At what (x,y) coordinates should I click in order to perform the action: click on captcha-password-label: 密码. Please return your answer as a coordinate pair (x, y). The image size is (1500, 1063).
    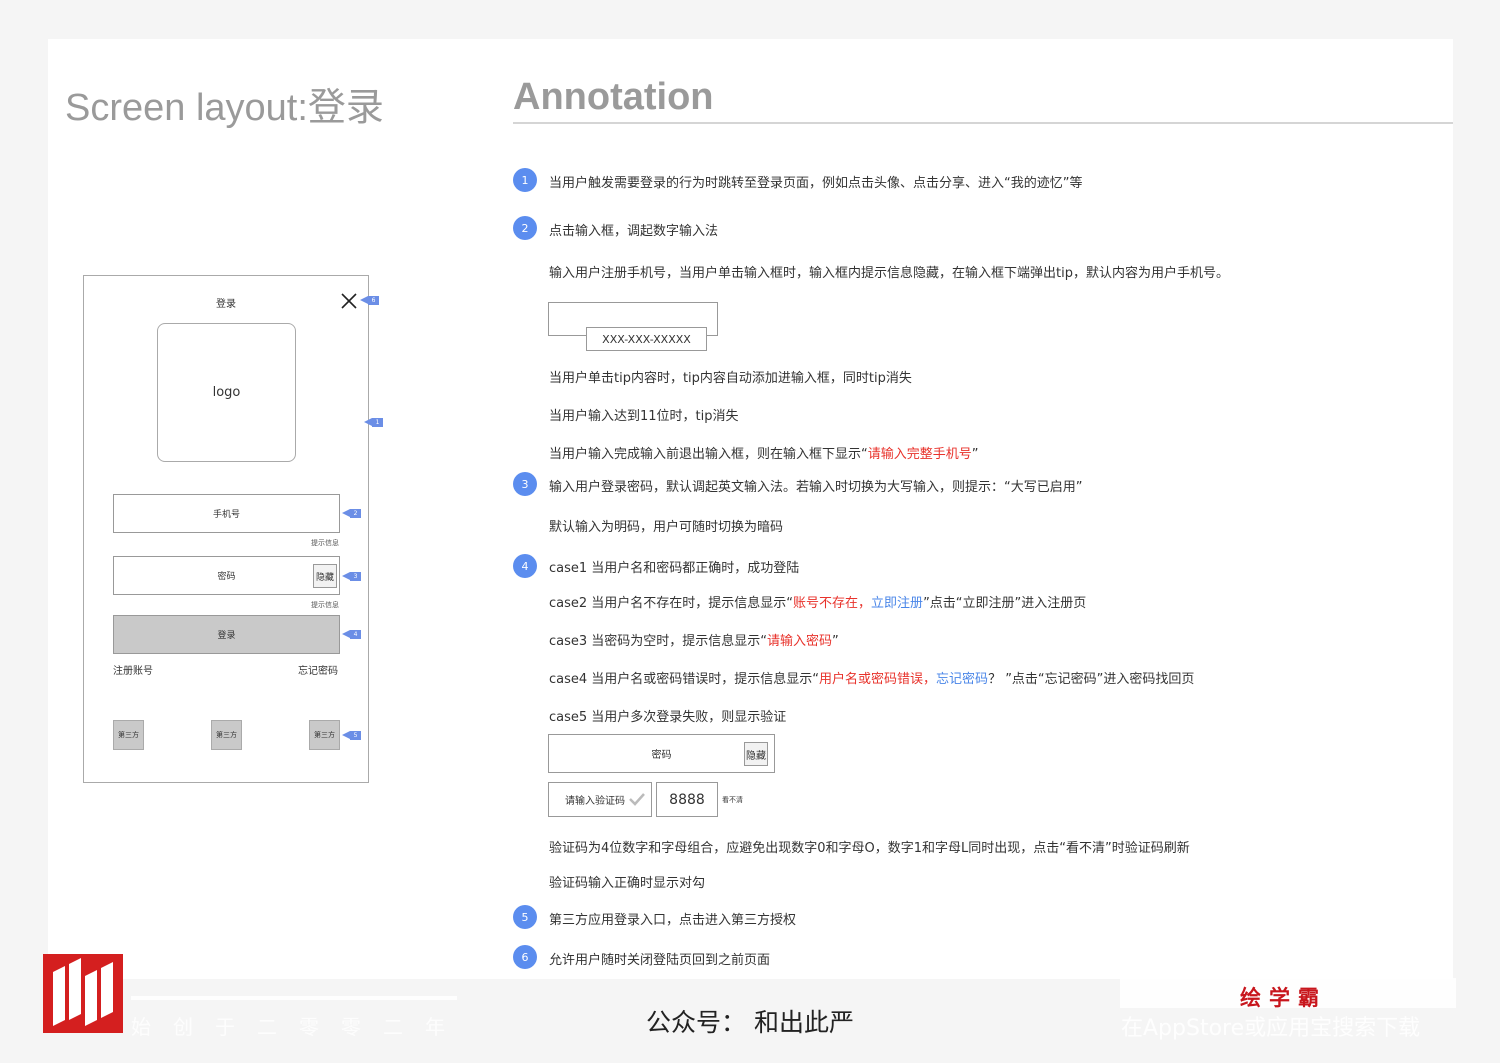
    Looking at the image, I should click on (661, 755).